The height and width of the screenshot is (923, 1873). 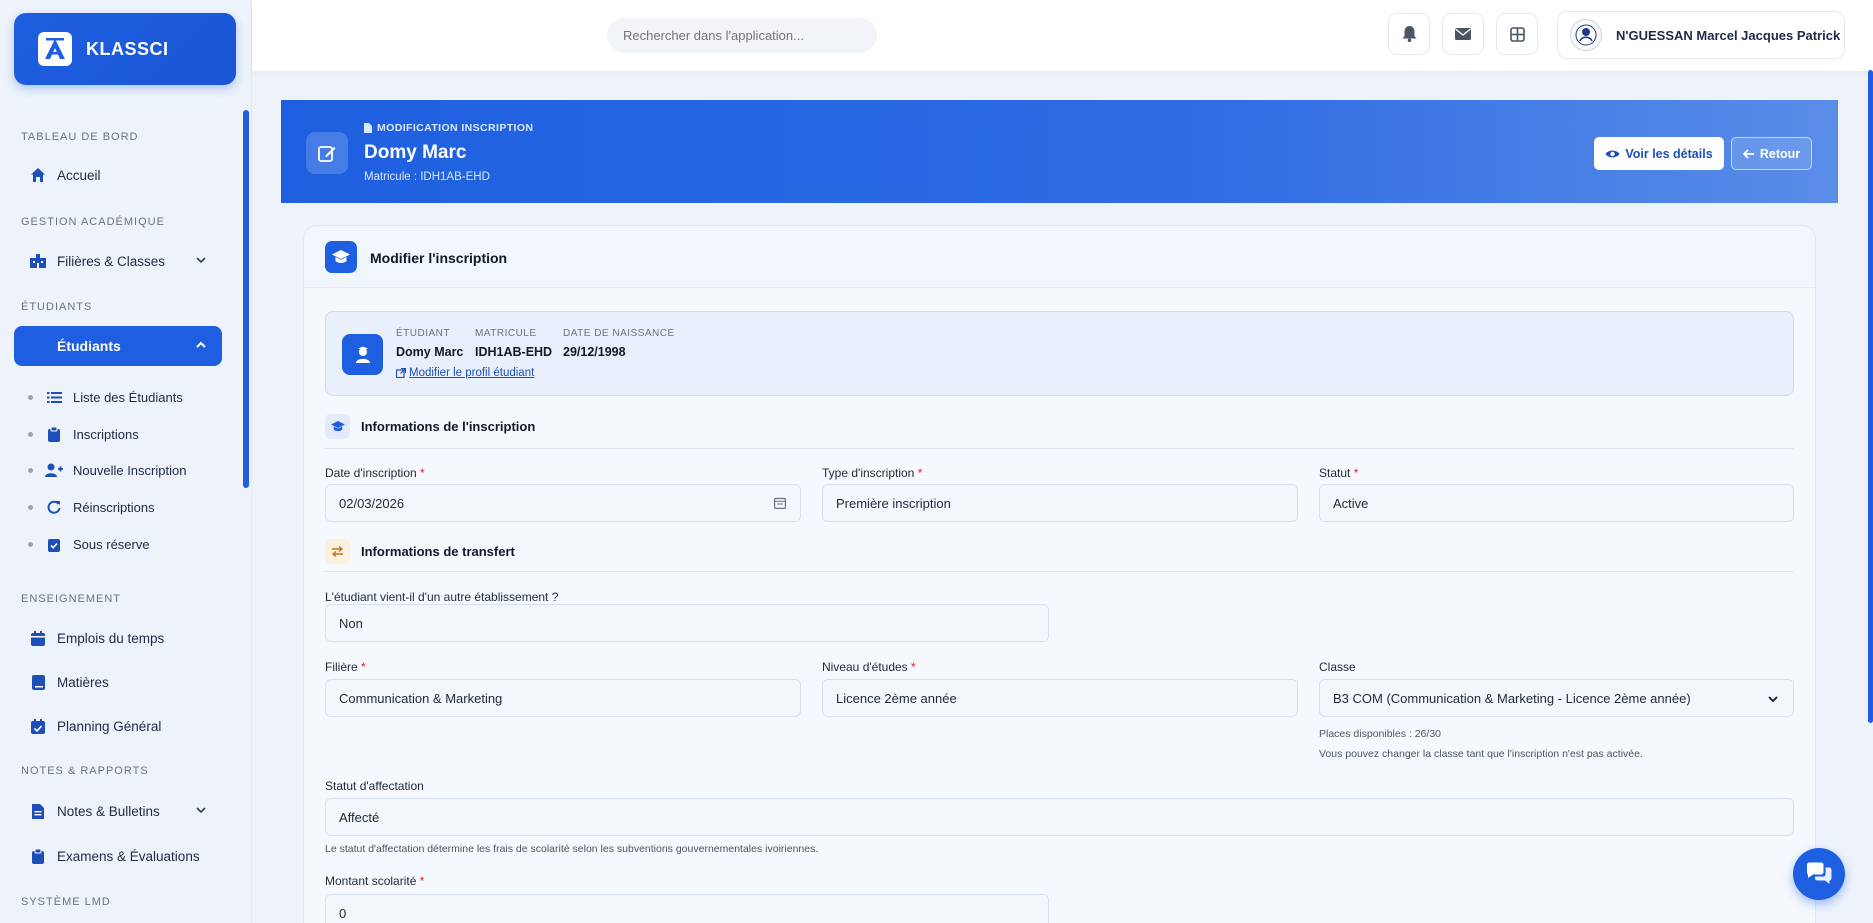 I want to click on status-label: Statut *, so click(x=1339, y=473).